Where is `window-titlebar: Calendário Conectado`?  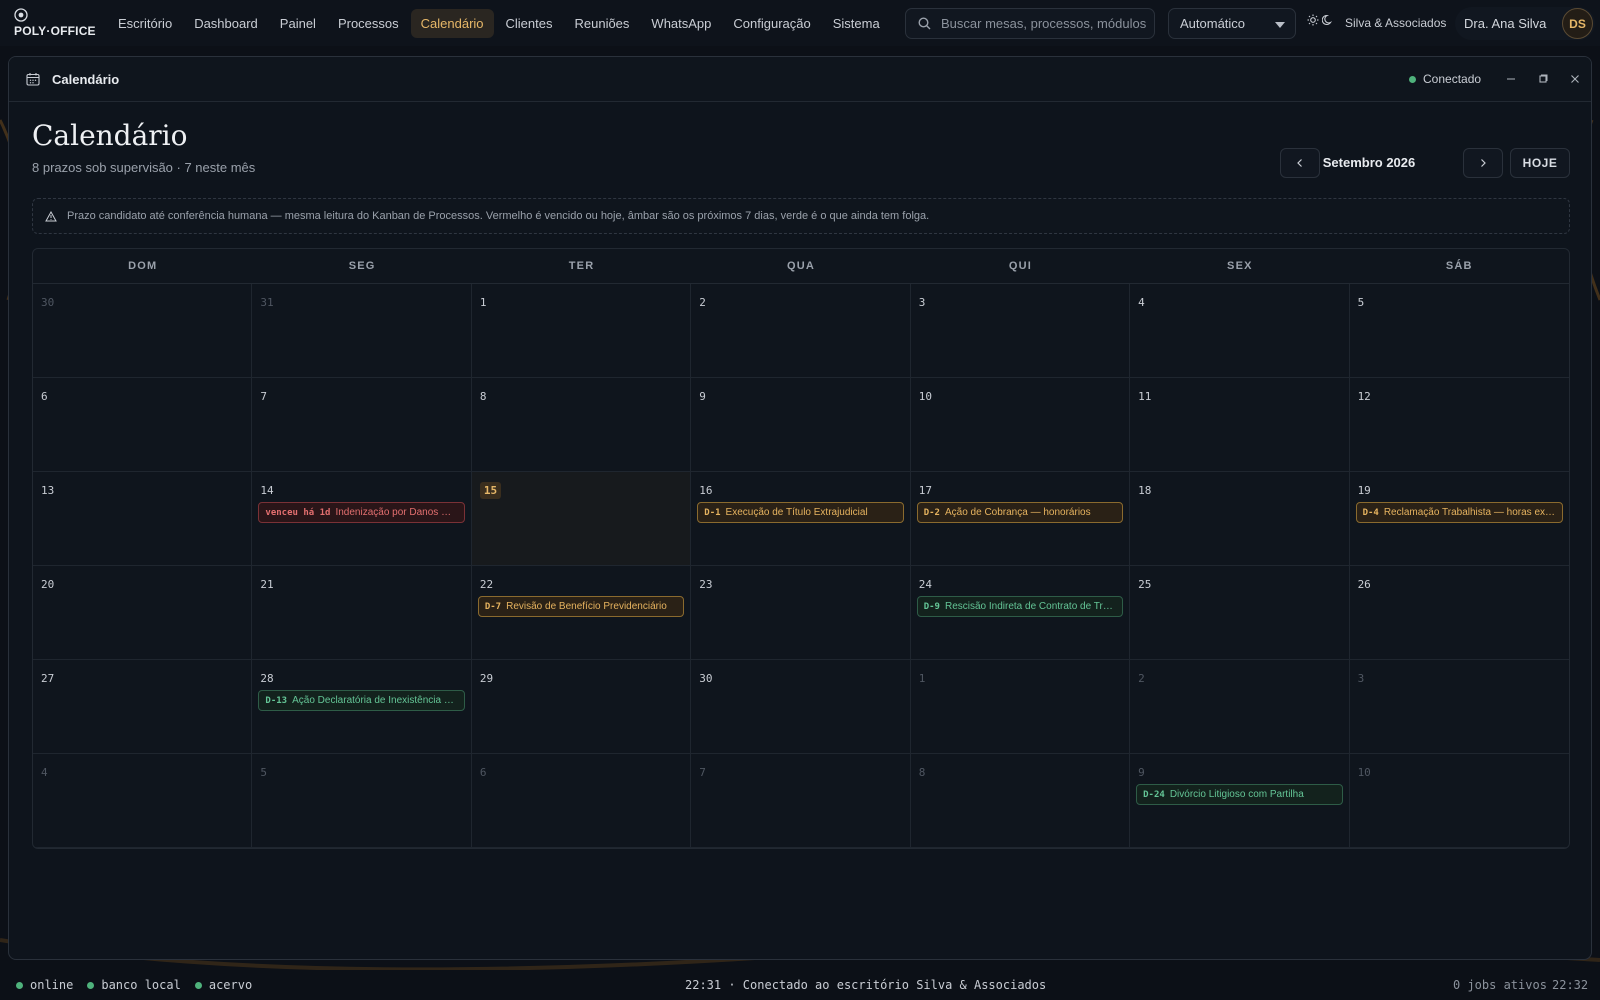 window-titlebar: Calendário Conectado is located at coordinates (800, 79).